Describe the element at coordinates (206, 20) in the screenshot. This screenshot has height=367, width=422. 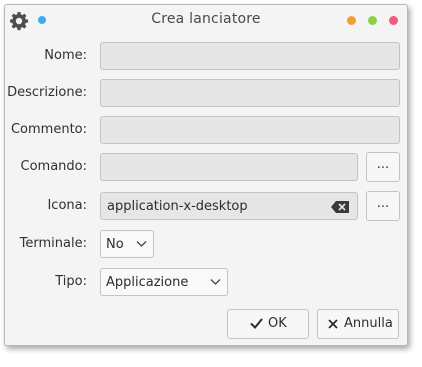
I see `title-bar: Crea lanciatore` at that location.